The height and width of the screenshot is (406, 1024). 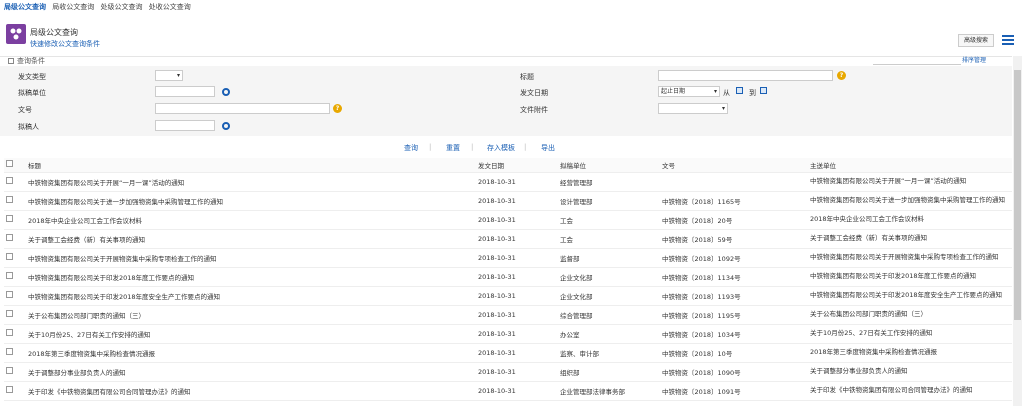 I want to click on cell-title: 关于10月份25、27日有关工作安排的通知, so click(x=251, y=334).